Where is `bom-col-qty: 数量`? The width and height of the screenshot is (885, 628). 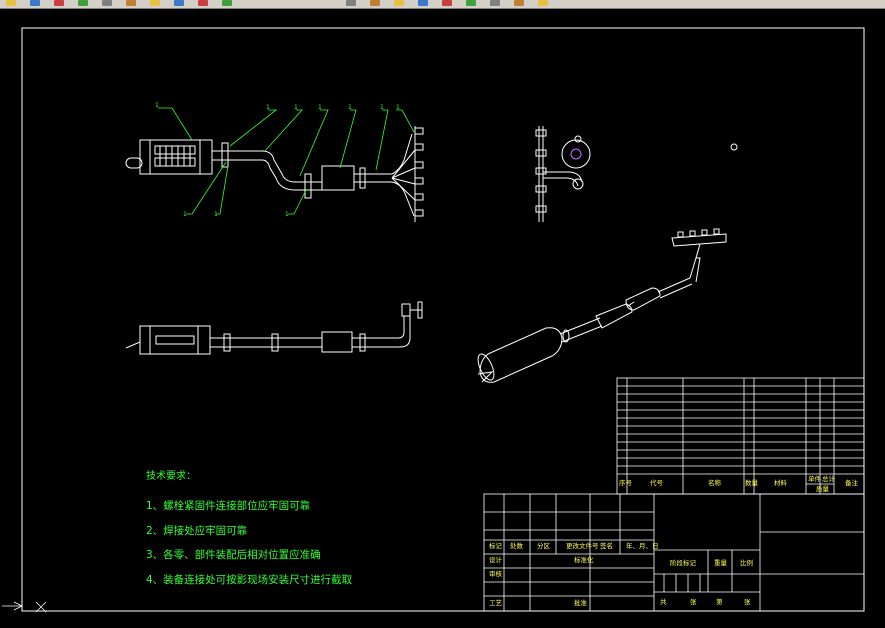
bom-col-qty: 数量 is located at coordinates (751, 483).